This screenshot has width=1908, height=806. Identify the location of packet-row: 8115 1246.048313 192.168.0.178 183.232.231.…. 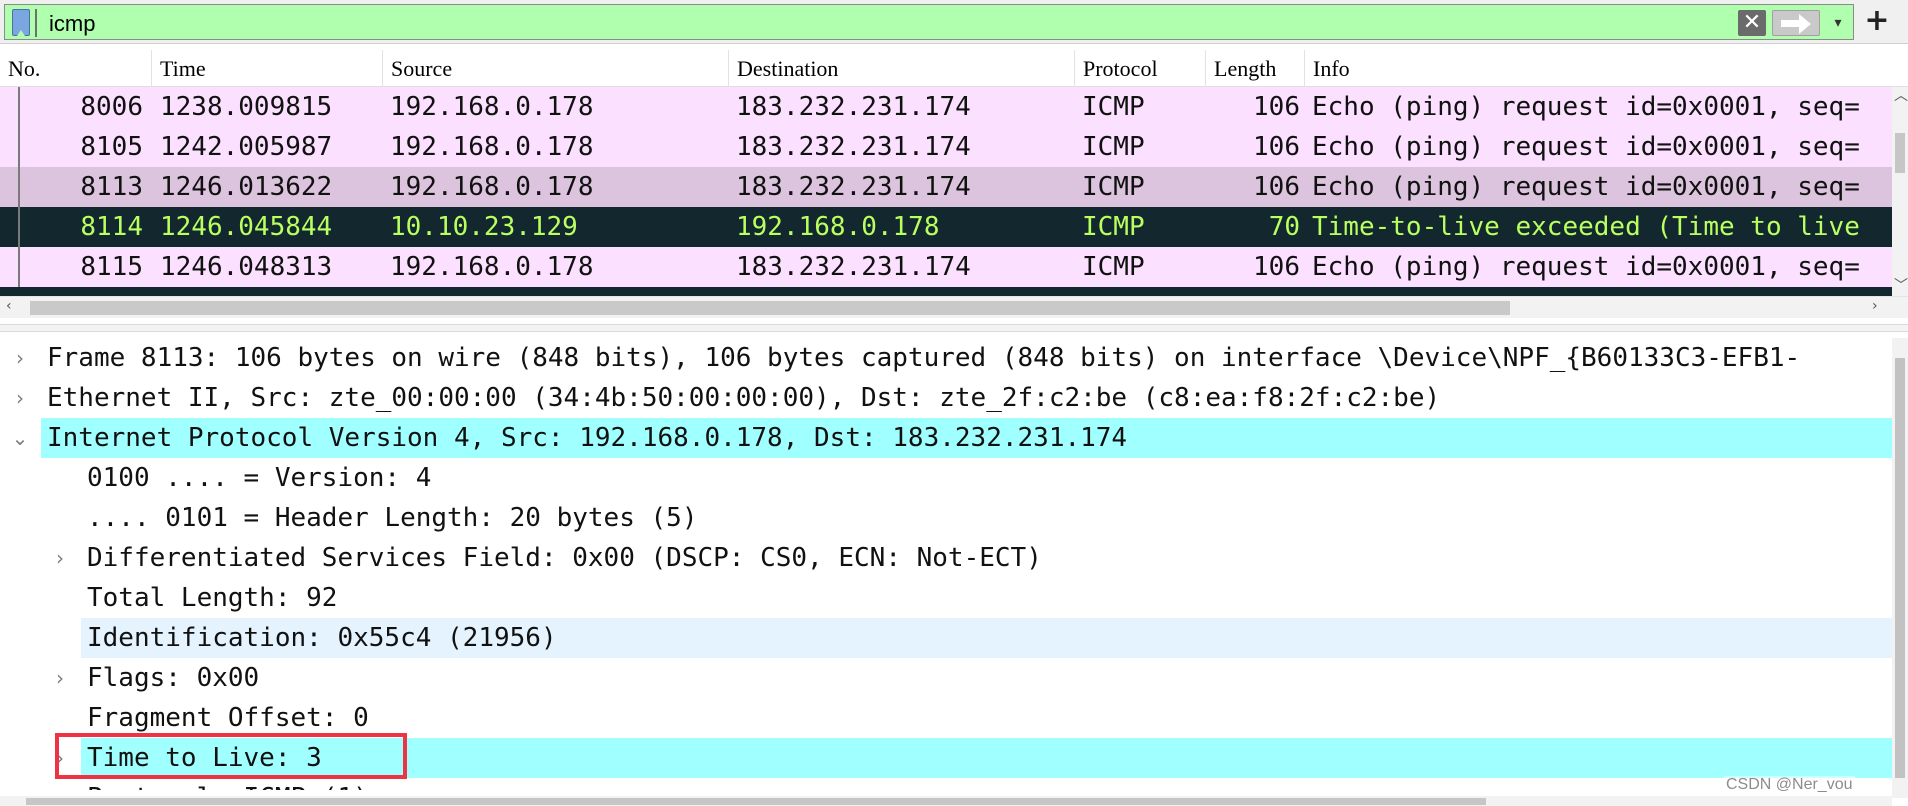
(946, 267).